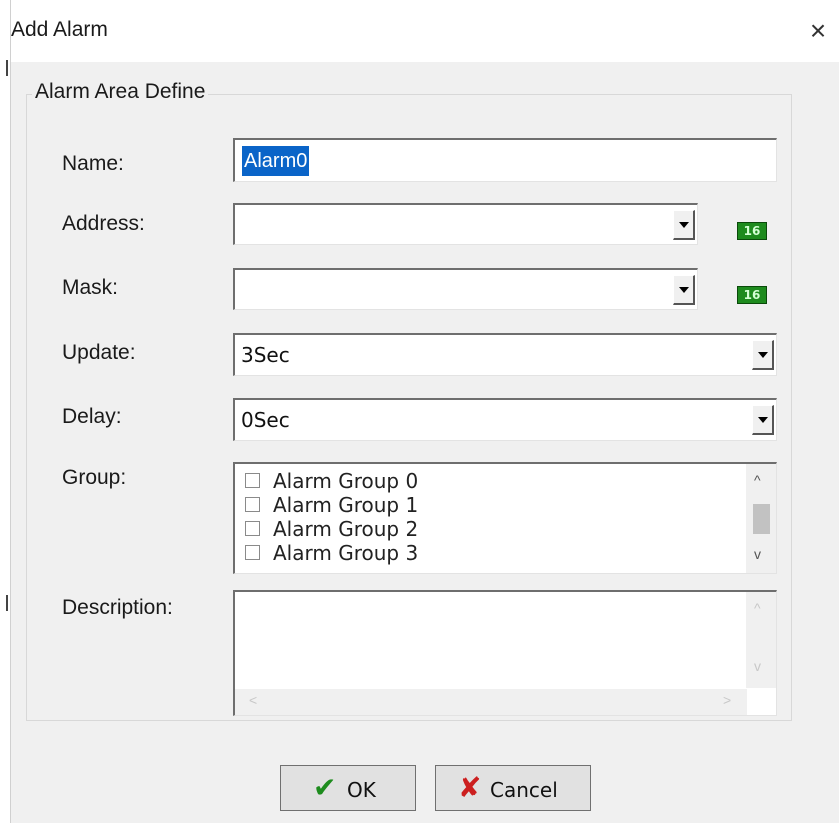 This screenshot has width=839, height=823. I want to click on group-vertical-scrollbar: ^ v, so click(761, 518).